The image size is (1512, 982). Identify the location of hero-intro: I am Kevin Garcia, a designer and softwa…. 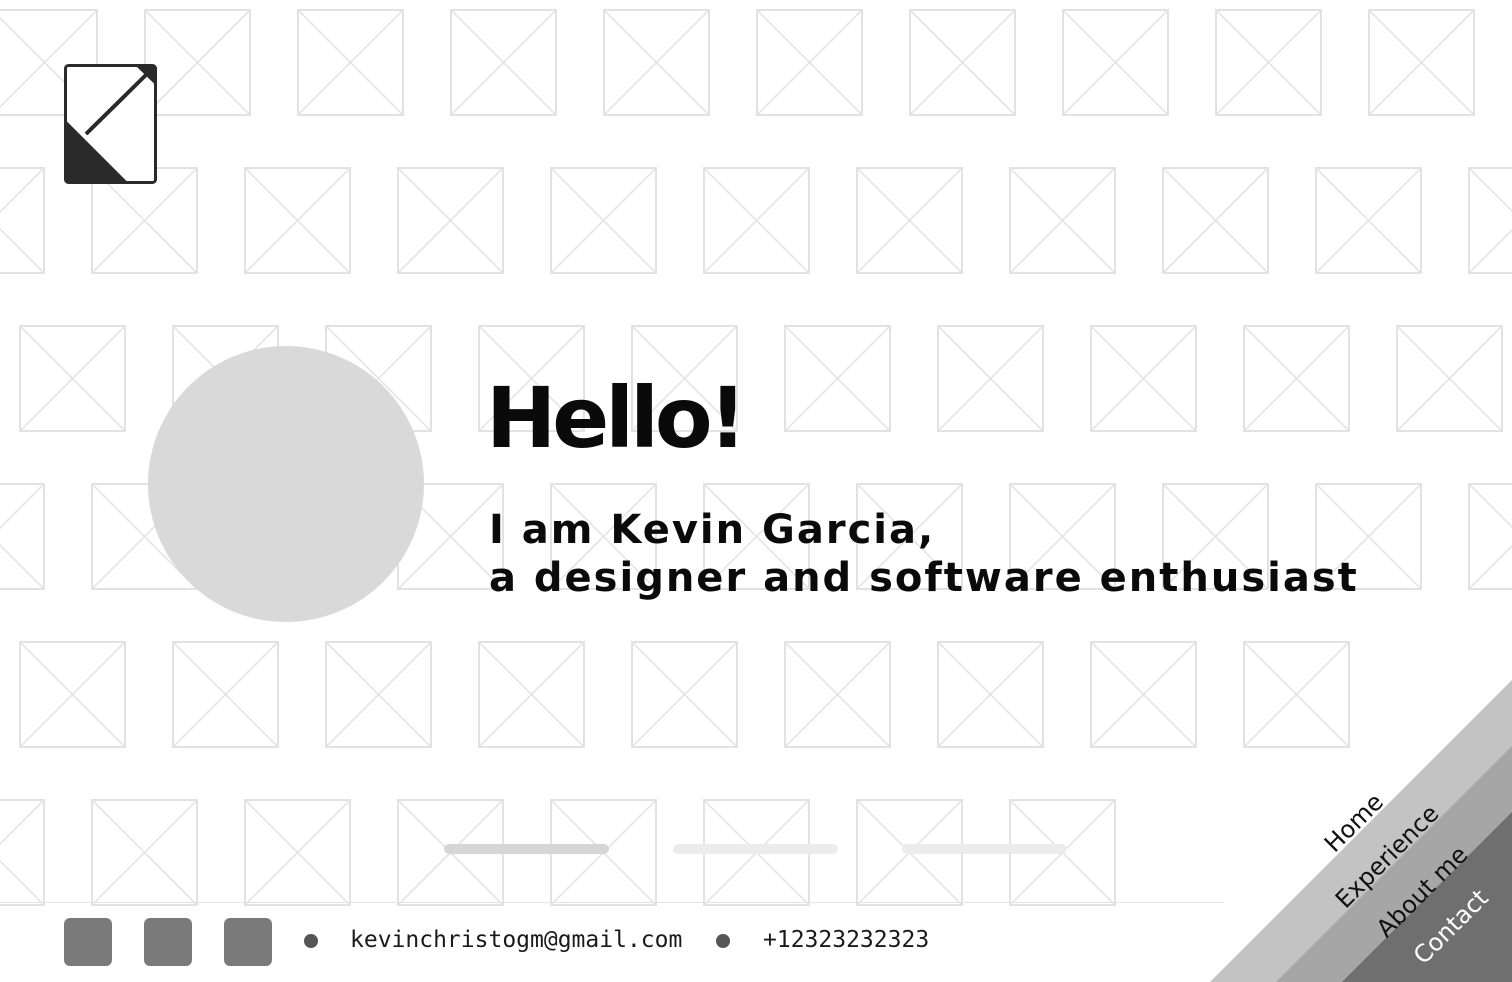
(924, 554).